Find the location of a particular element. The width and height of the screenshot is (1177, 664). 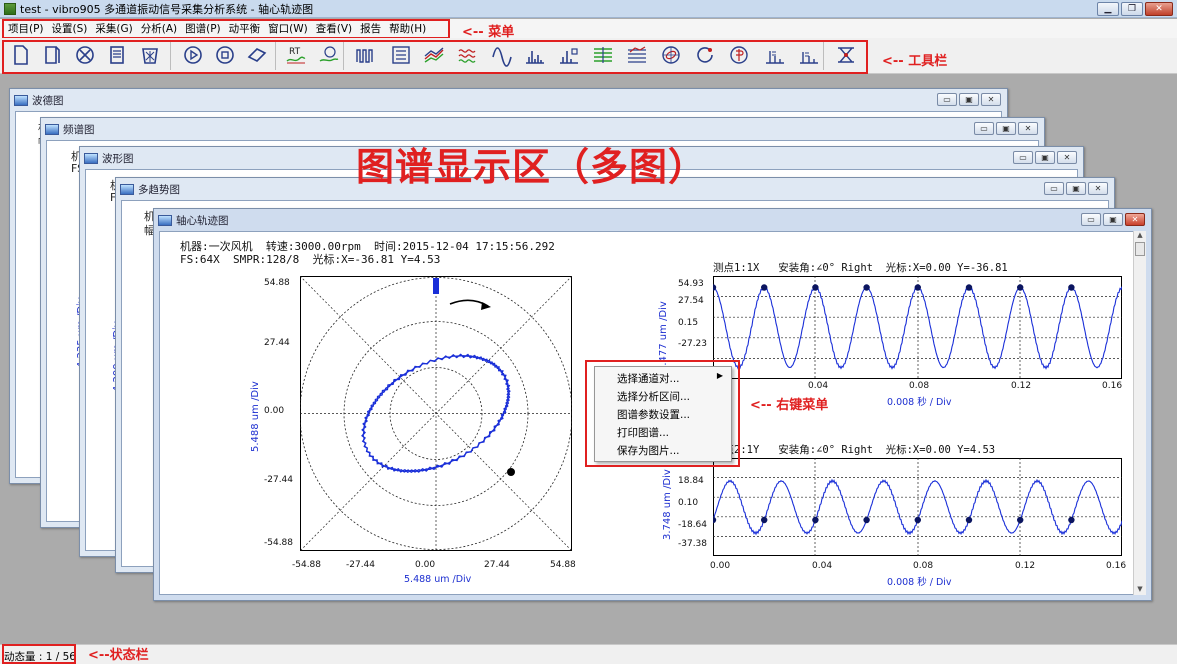

orbit-x-tick: 27.44 is located at coordinates (497, 565).